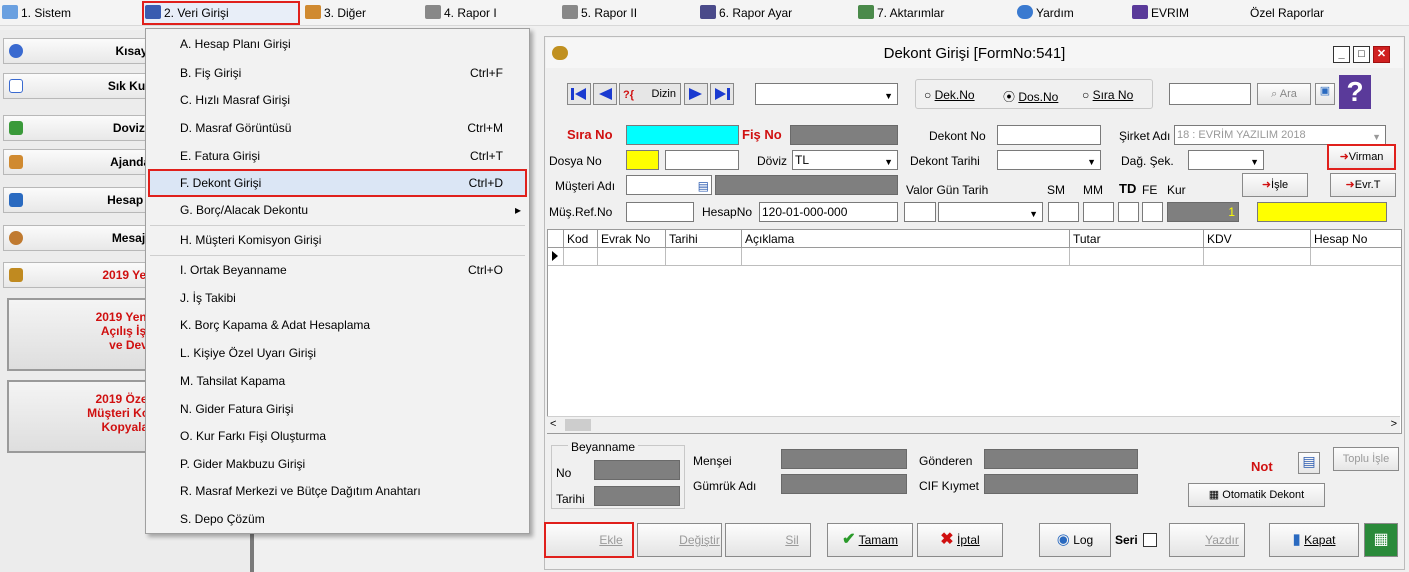 The image size is (1409, 572). Describe the element at coordinates (599, 13) in the screenshot. I see `menu-rapor-2: 5. Rapor II` at that location.